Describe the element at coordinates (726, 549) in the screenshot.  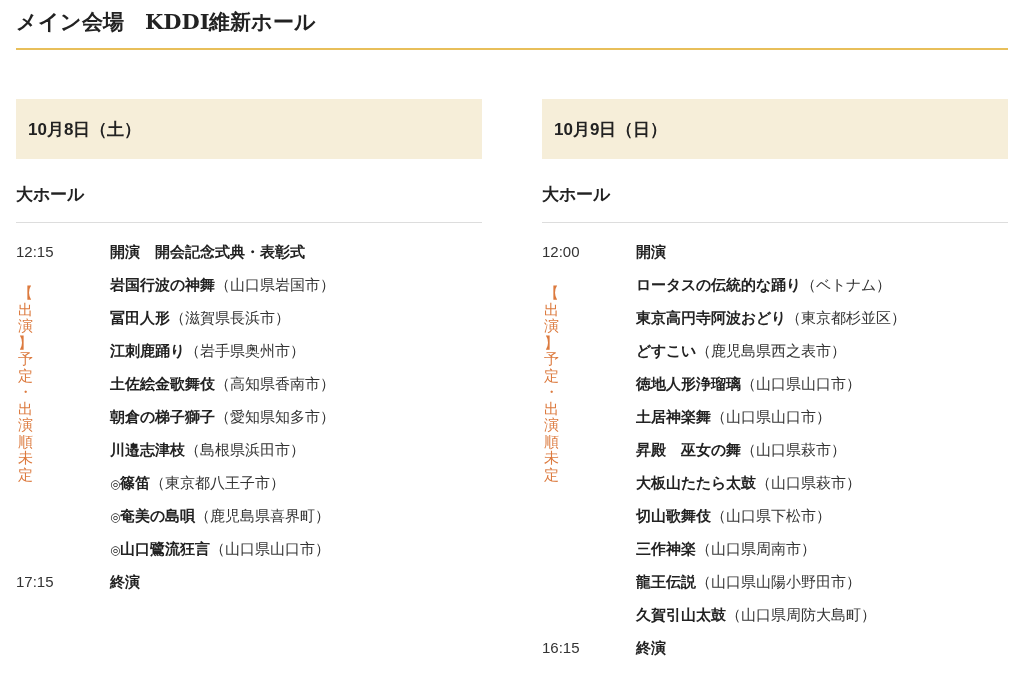
I see `program-item: 三作神楽（山口県周南市）` at that location.